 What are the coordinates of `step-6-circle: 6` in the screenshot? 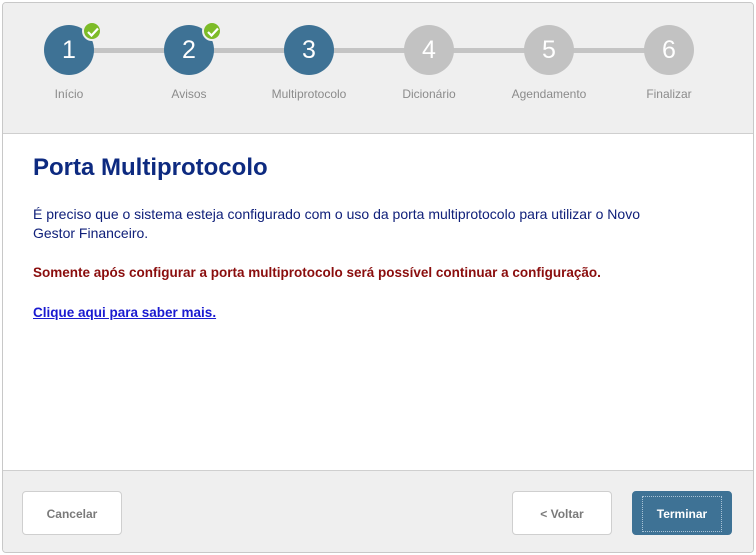 It's located at (669, 50).